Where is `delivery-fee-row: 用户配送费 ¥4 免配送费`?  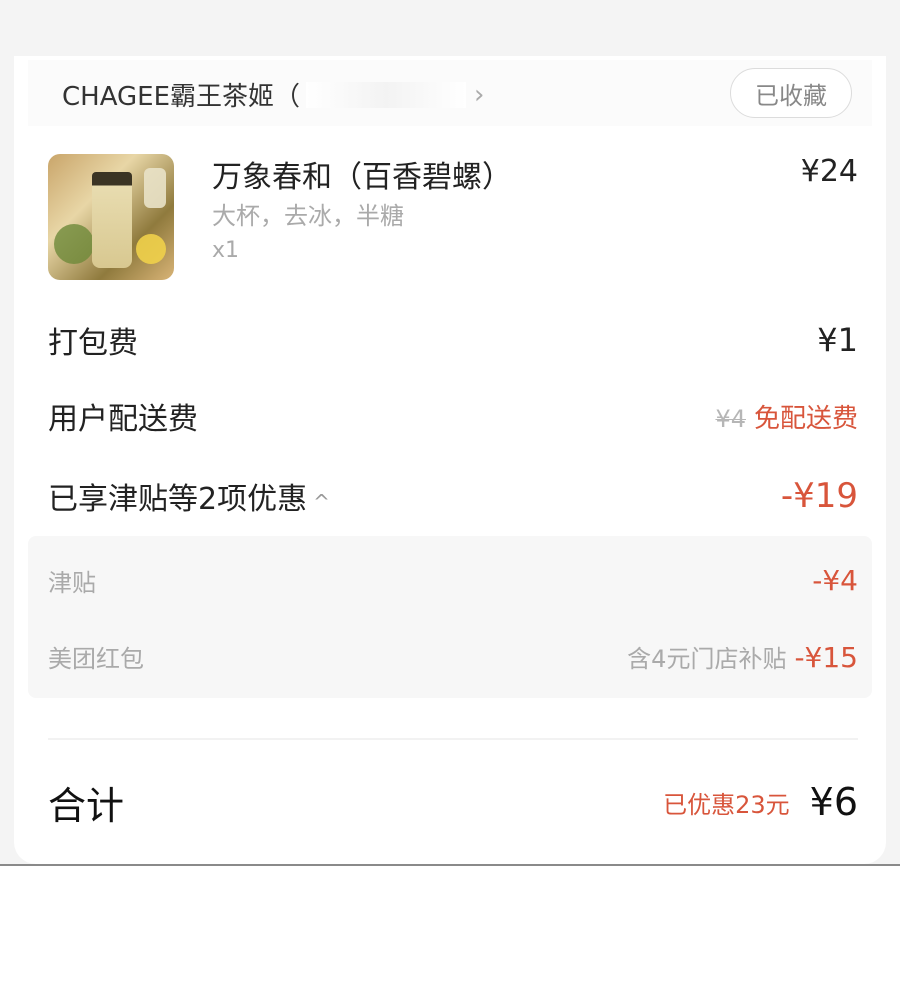 delivery-fee-row: 用户配送费 ¥4 免配送费 is located at coordinates (453, 416).